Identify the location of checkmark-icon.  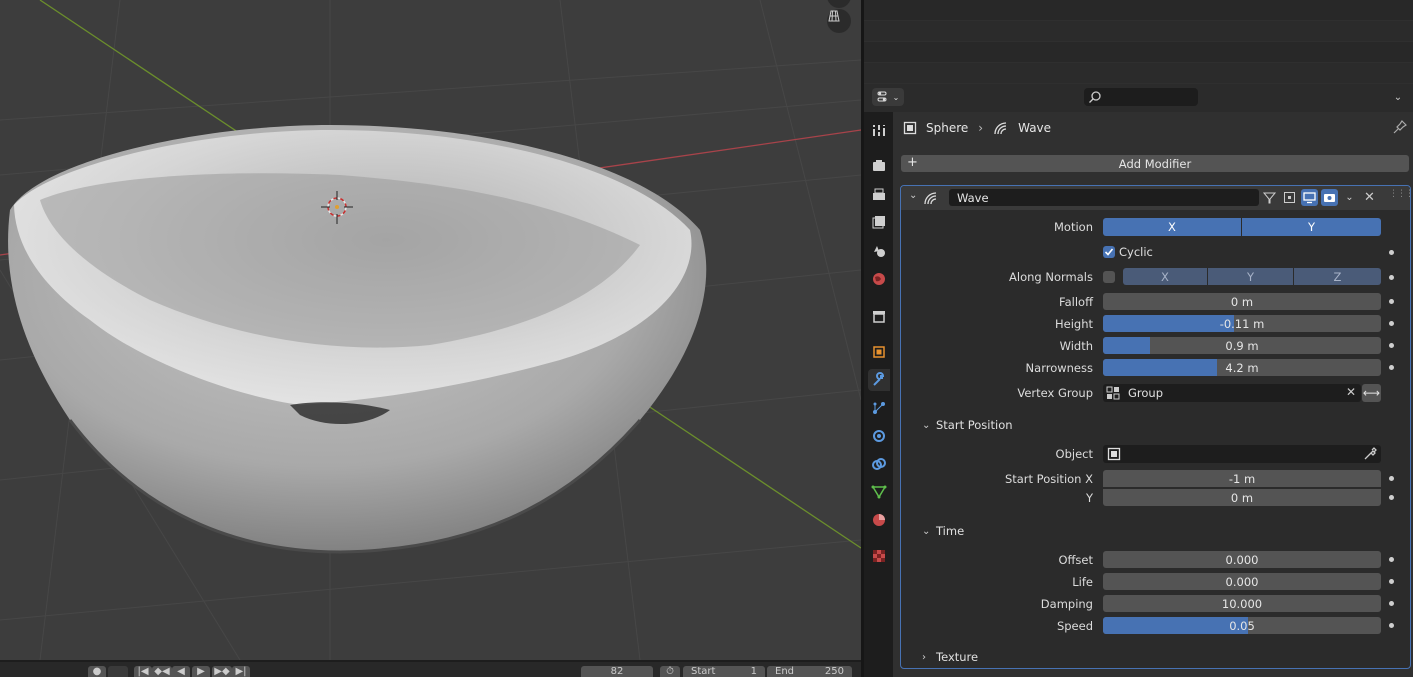
(1109, 252).